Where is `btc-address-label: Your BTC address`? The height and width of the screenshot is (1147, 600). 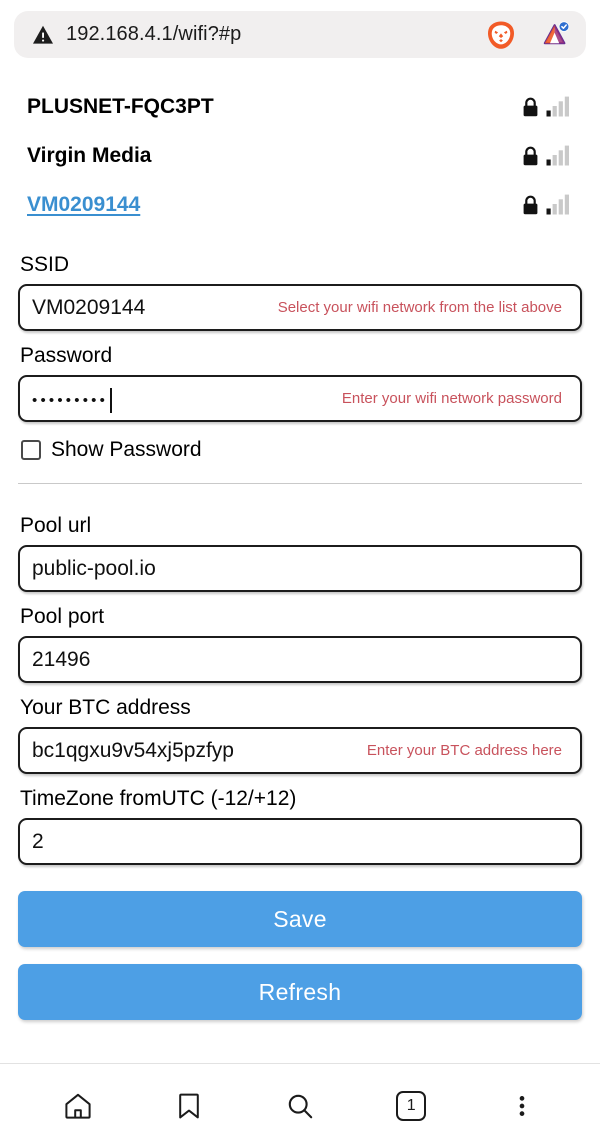
btc-address-label: Your BTC address is located at coordinates (105, 707).